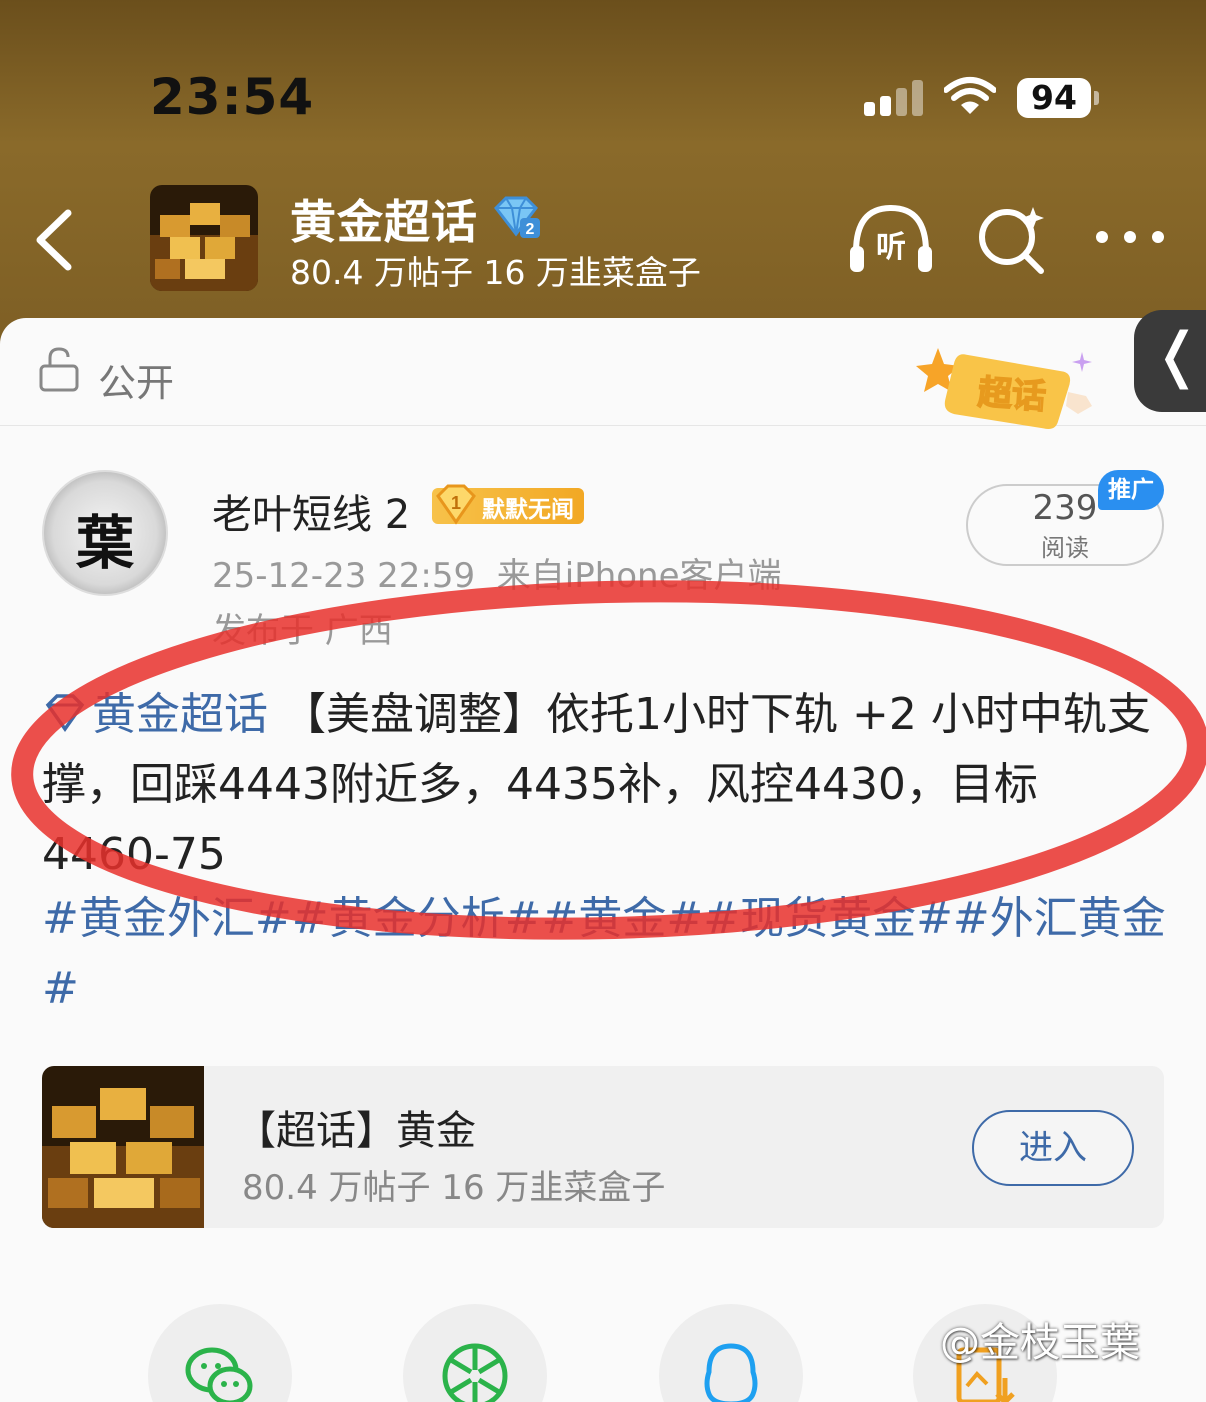  Describe the element at coordinates (344, 576) in the screenshot. I see `post-timestamp: 25-12-23 22:59` at that location.